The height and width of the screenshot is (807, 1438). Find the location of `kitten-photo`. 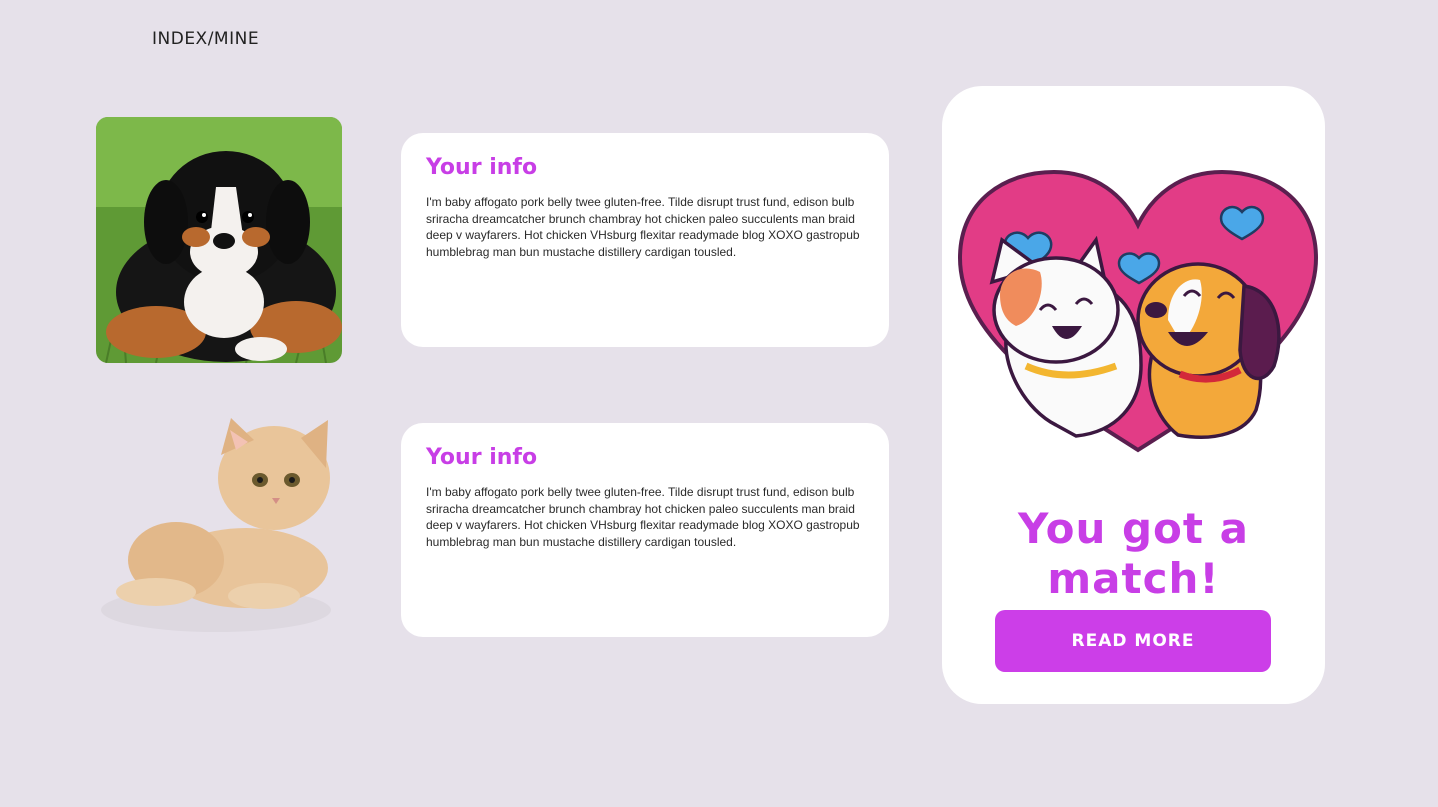

kitten-photo is located at coordinates (219, 528).